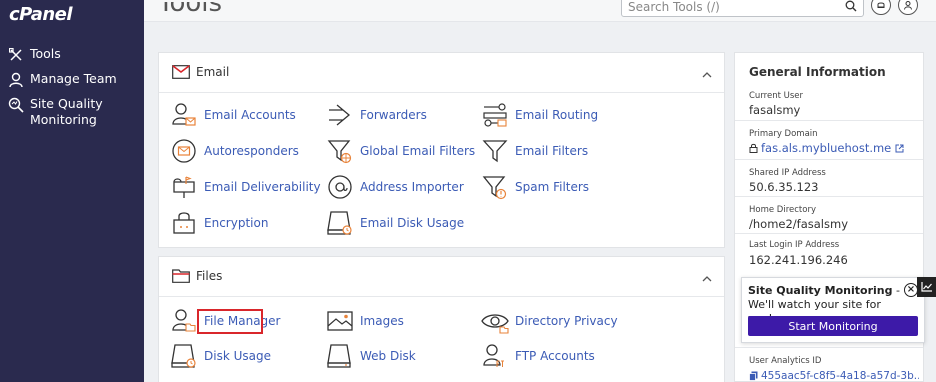  What do you see at coordinates (184, 151) in the screenshot?
I see `autoresponders-icon` at bounding box center [184, 151].